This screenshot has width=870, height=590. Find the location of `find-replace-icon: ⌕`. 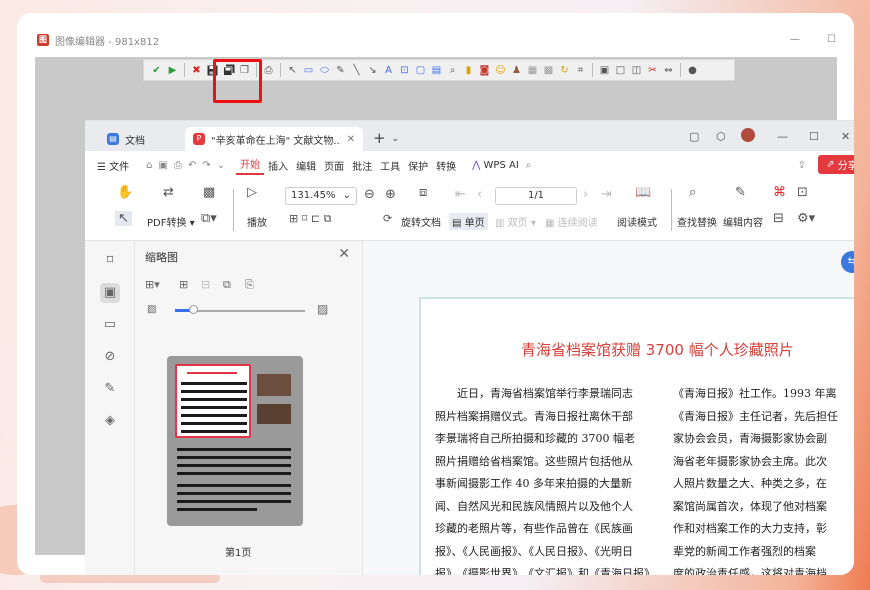

find-replace-icon: ⌕ is located at coordinates (692, 192).